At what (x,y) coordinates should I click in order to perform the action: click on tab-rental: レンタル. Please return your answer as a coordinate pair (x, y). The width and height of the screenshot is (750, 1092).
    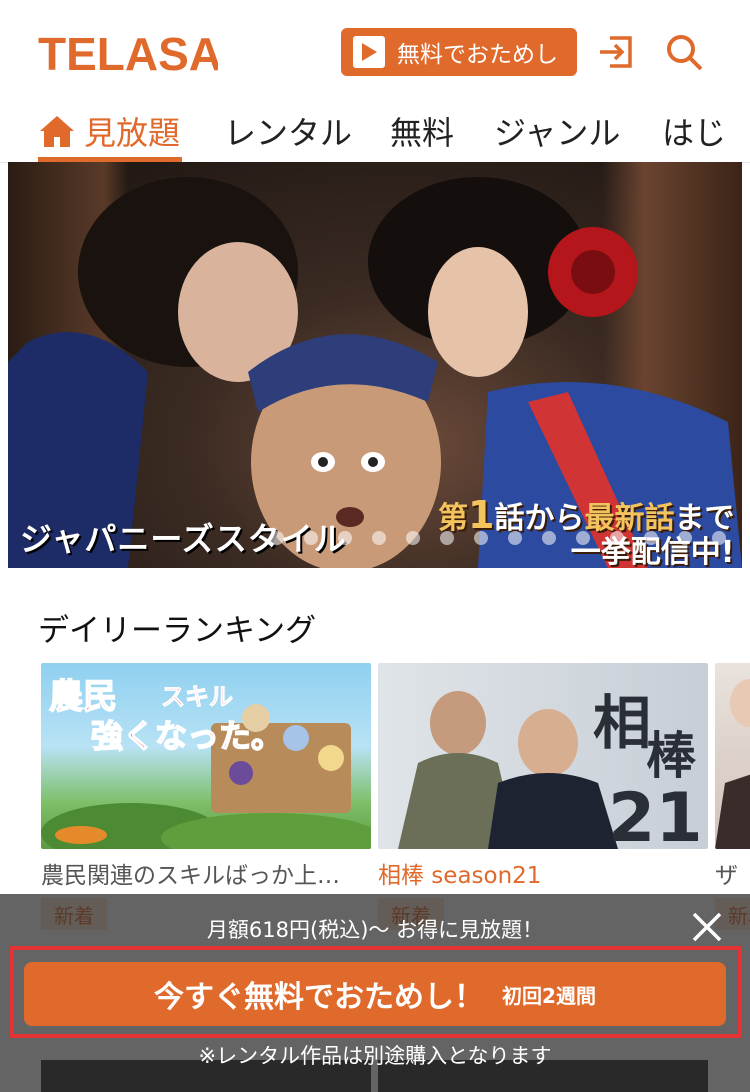
    Looking at the image, I should click on (288, 131).